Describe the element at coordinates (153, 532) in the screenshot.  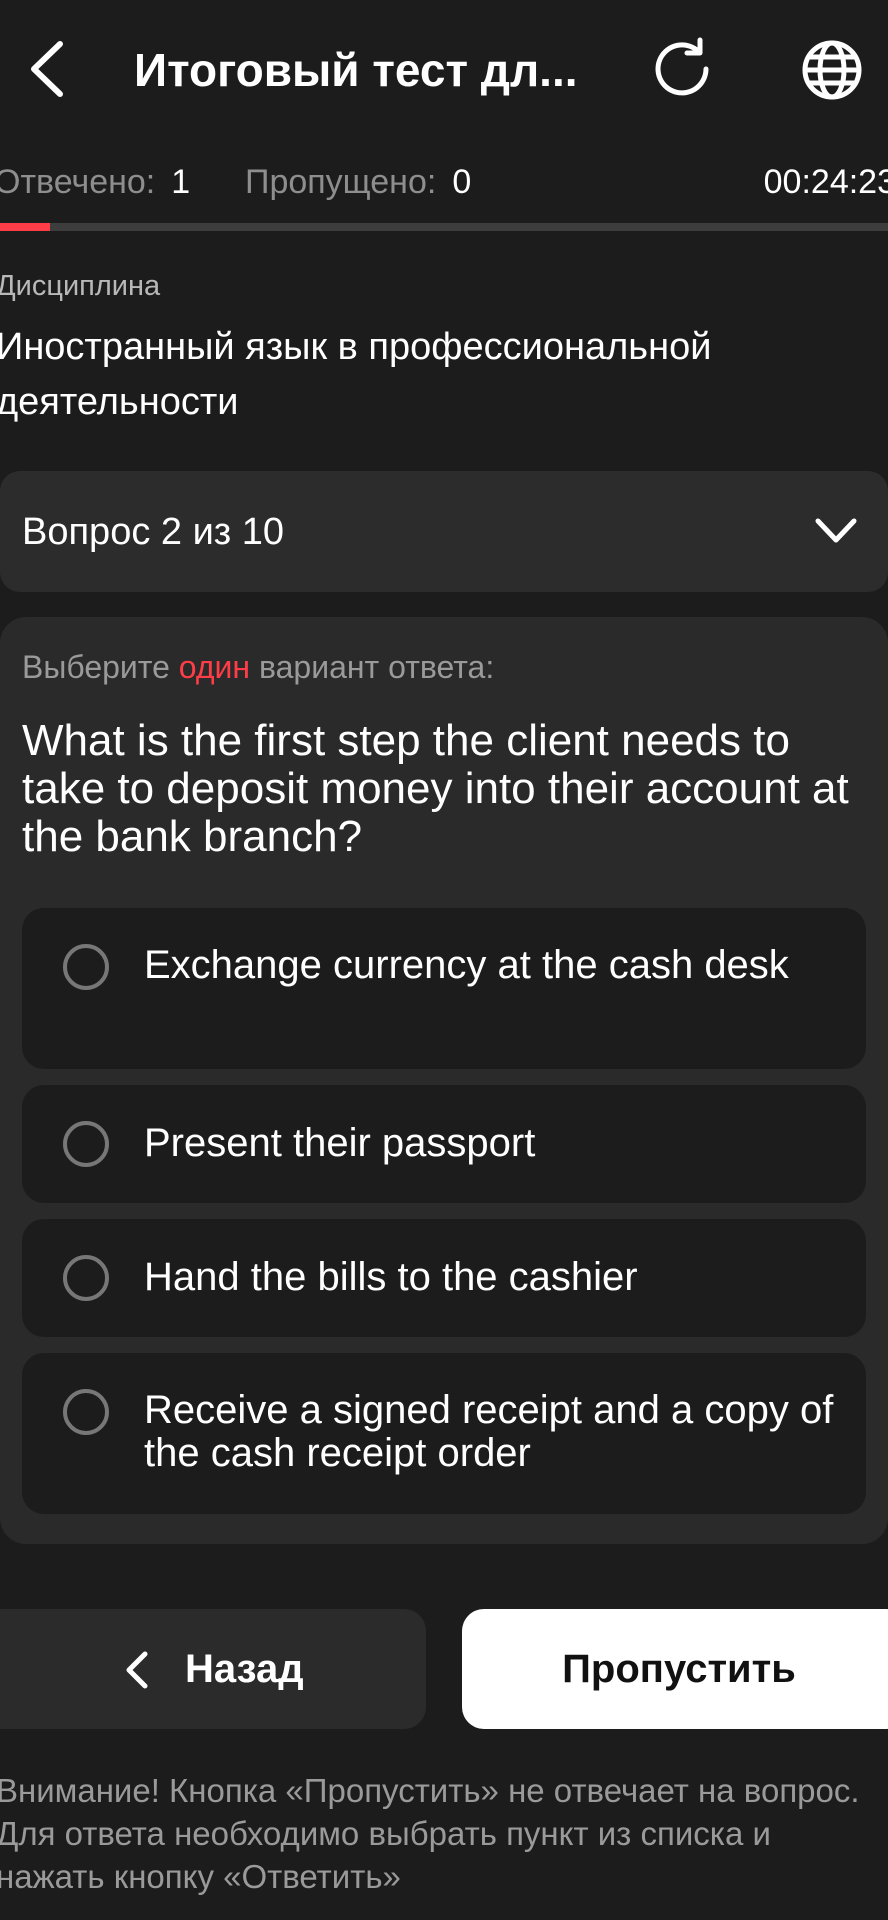
I see `question-selector-label: Вопрос 2 из 10` at that location.